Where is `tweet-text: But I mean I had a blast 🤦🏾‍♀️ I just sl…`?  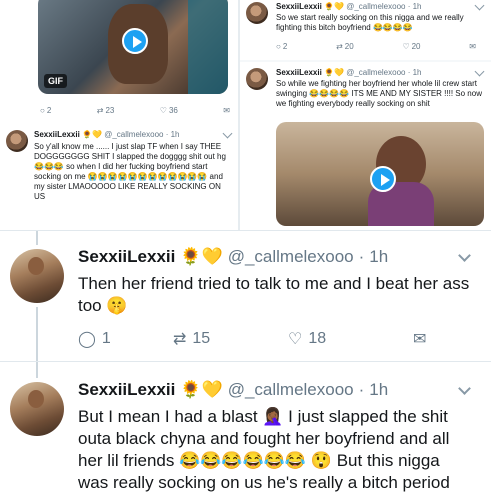
tweet-text: But I mean I had a blast 🤦🏾‍♀️ I just sl… is located at coordinates (264, 449).